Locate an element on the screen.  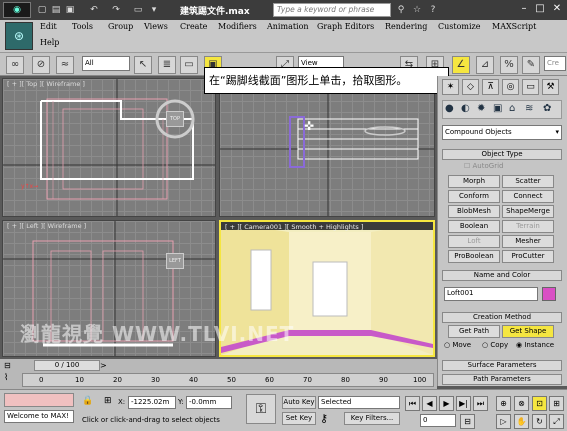
named-selection-icon: ✎ is located at coordinates (531, 65).